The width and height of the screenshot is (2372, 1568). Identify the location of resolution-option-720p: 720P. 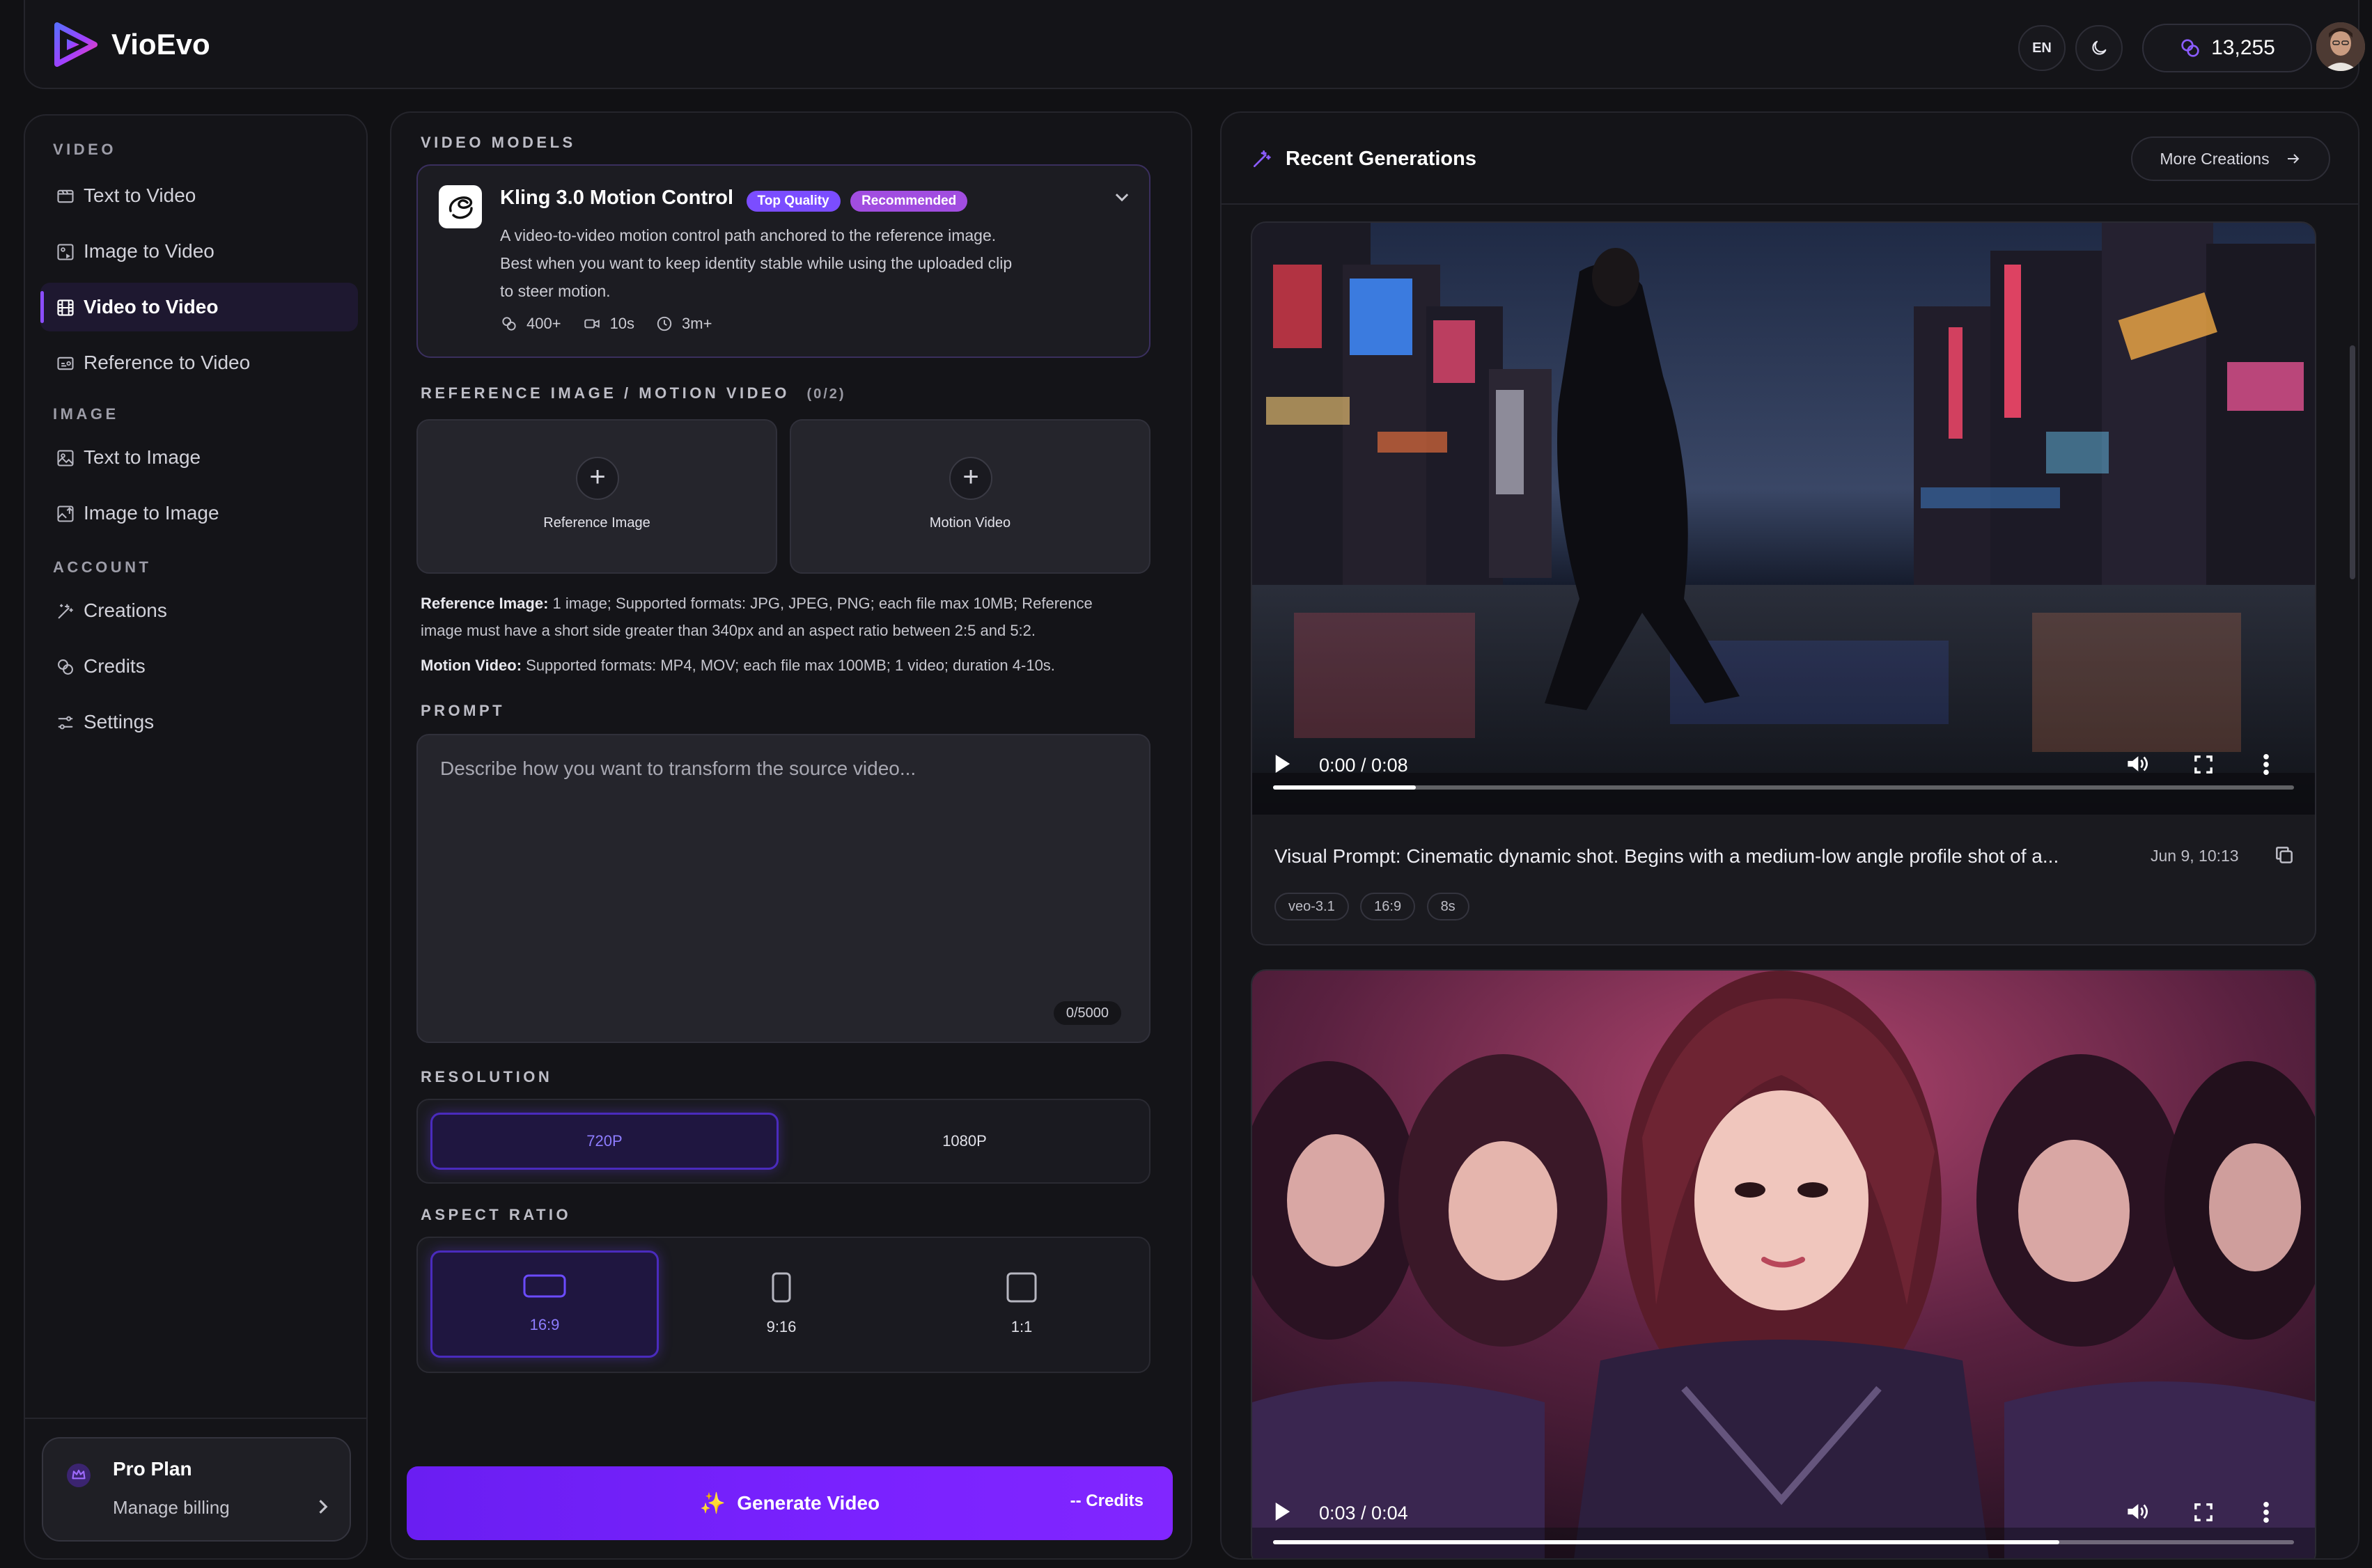
(604, 1141).